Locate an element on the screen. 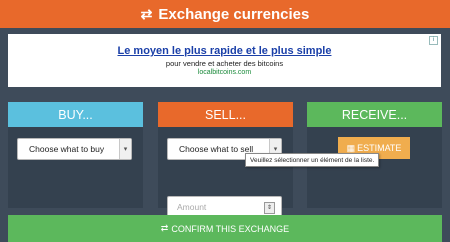 The width and height of the screenshot is (450, 242). estimate-label: ESTIMATE is located at coordinates (379, 148).